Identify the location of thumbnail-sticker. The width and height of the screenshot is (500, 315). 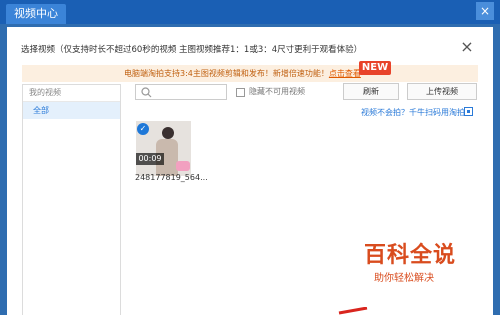
(183, 166).